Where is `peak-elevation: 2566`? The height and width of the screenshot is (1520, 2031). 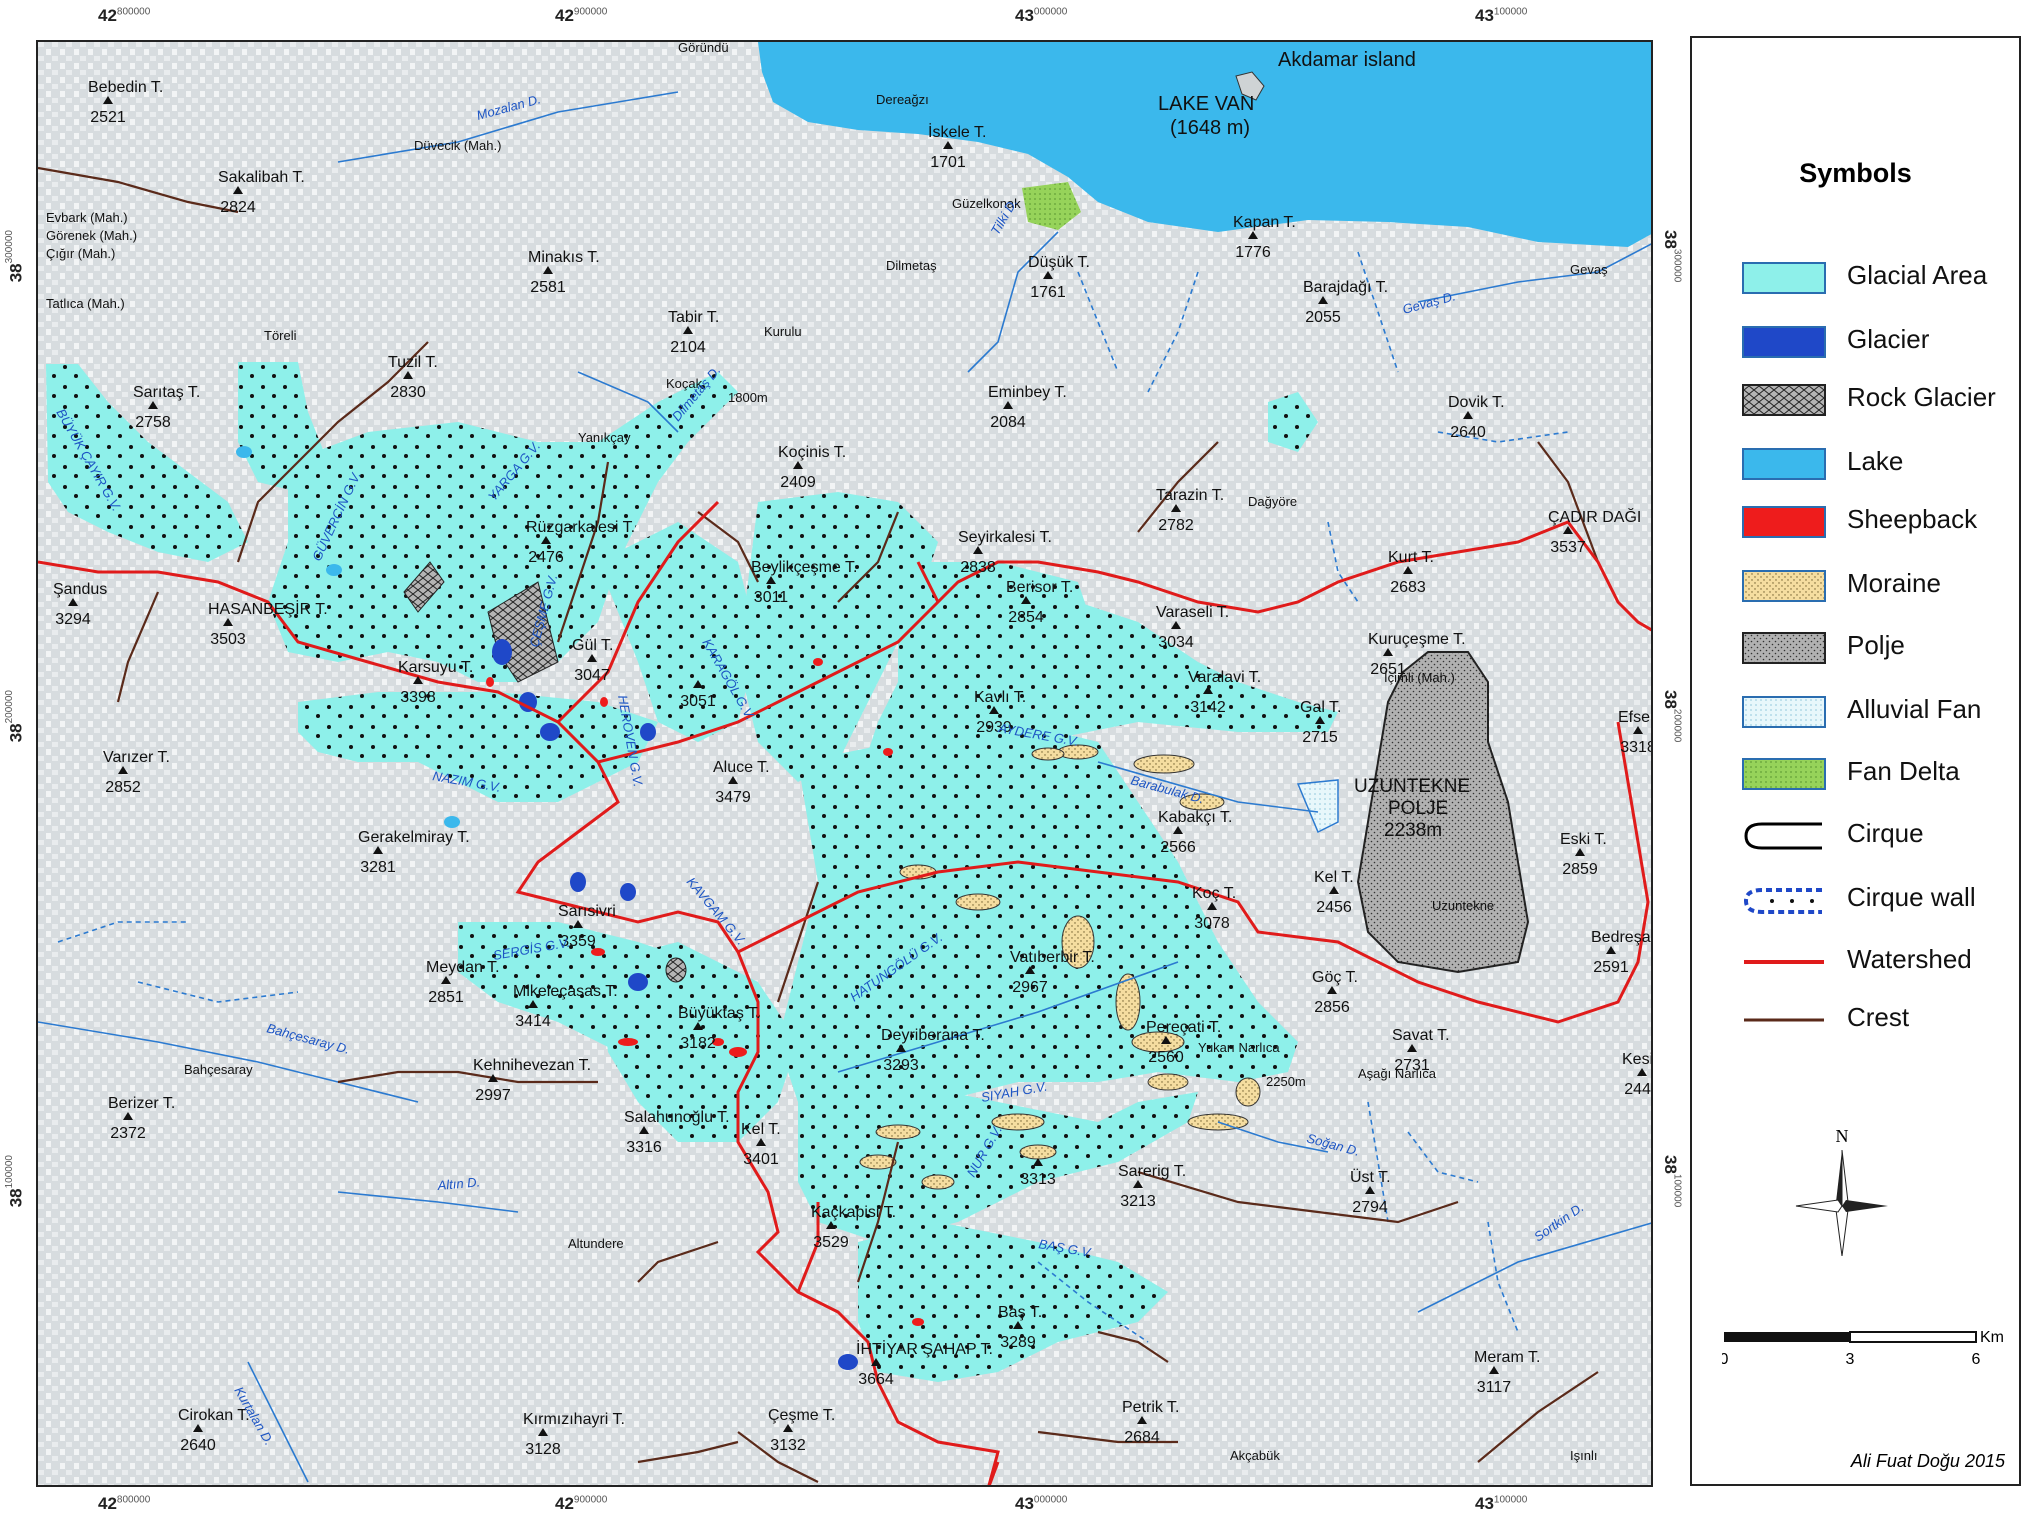
peak-elevation: 2566 is located at coordinates (1178, 847).